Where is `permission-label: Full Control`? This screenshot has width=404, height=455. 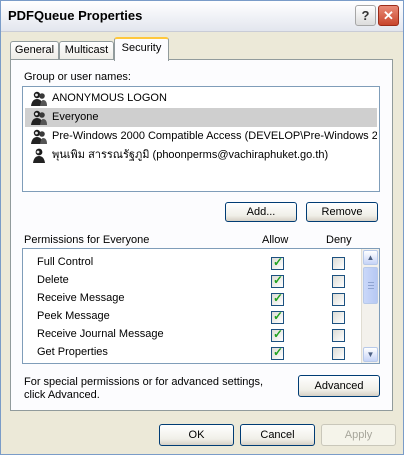 permission-label: Full Control is located at coordinates (65, 262).